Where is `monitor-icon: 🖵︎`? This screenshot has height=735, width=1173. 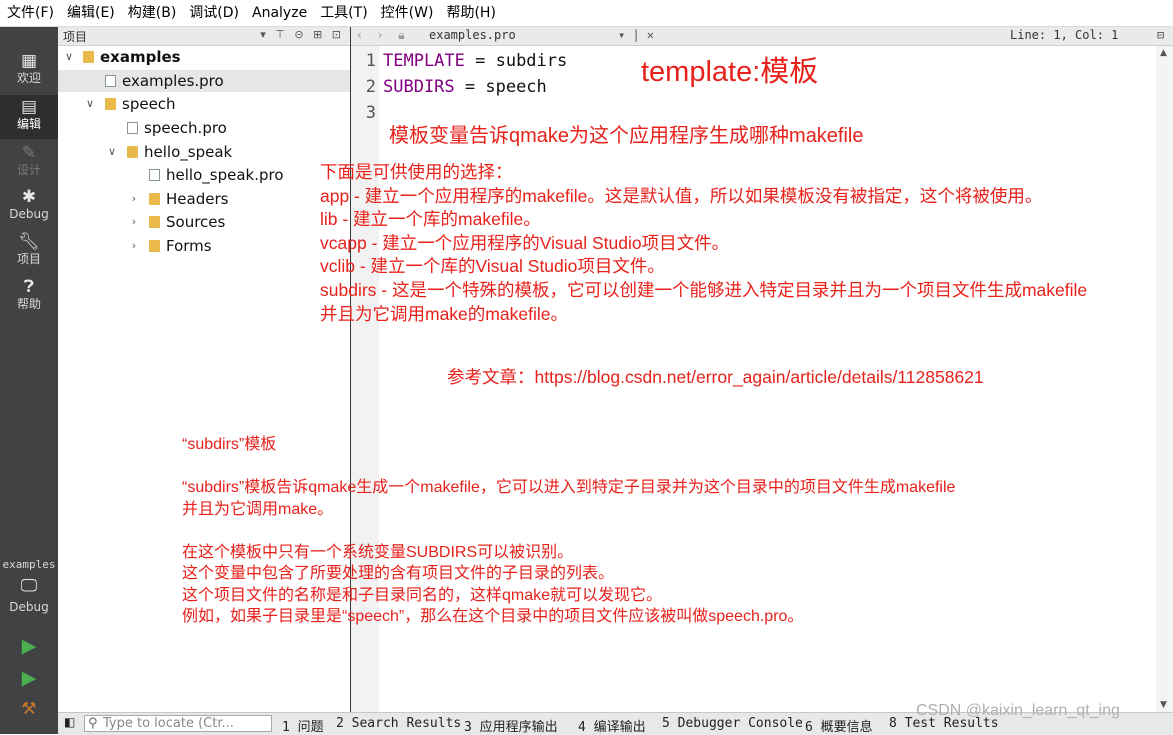 monitor-icon: 🖵︎ is located at coordinates (29, 586).